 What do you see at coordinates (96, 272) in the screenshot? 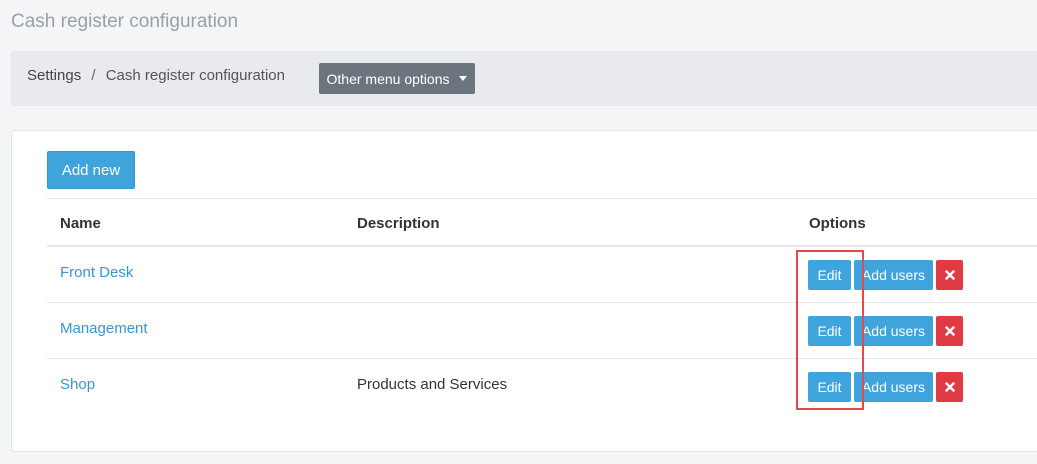
I see `register-name-link: Front Desk` at bounding box center [96, 272].